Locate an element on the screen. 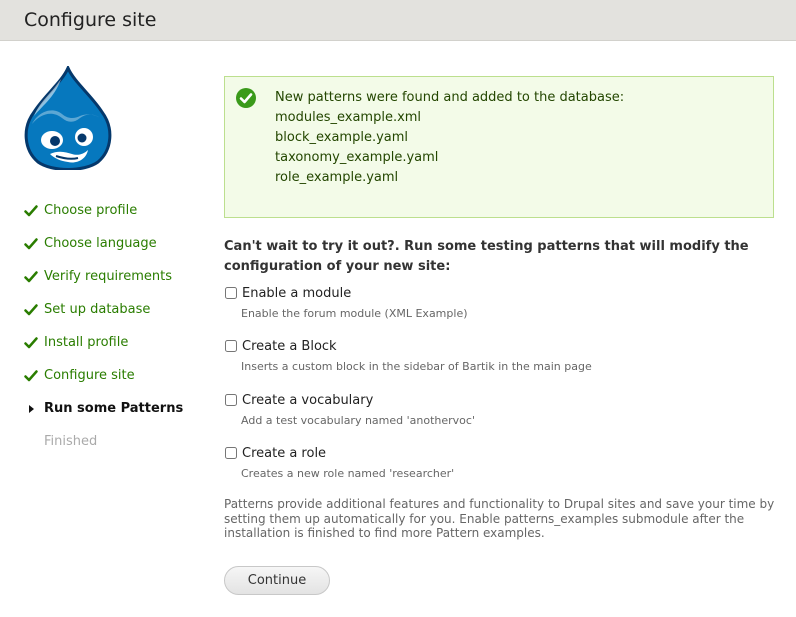 The image size is (796, 617). step-label: Set up database is located at coordinates (97, 309).